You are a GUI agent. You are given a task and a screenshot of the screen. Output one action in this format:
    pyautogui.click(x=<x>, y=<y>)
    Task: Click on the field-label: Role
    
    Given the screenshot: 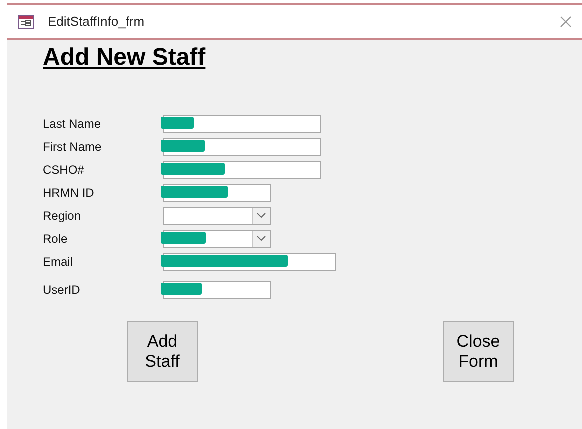 What is the action you would take?
    pyautogui.click(x=56, y=239)
    